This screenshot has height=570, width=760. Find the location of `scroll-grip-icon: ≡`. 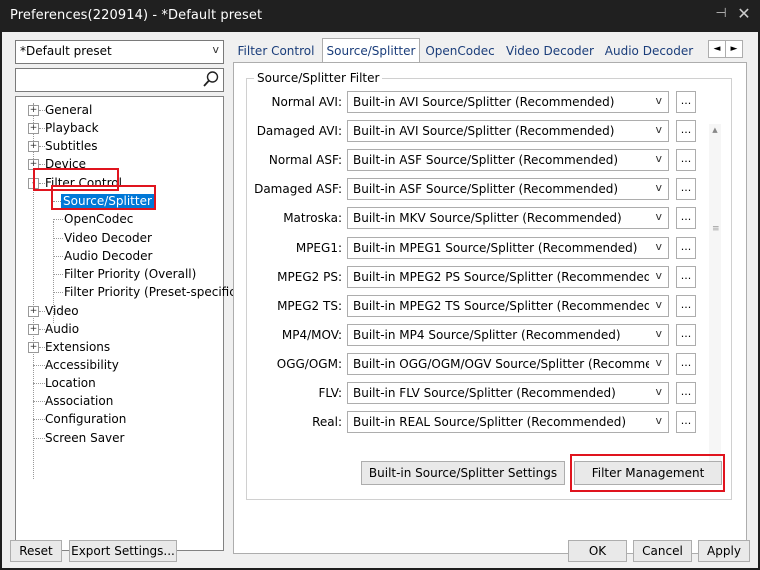

scroll-grip-icon: ≡ is located at coordinates (716, 229).